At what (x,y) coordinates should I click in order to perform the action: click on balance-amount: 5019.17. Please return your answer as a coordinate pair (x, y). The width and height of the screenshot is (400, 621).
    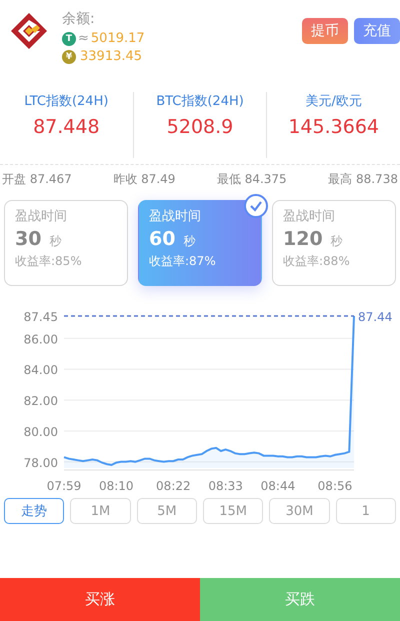
    Looking at the image, I should click on (117, 38).